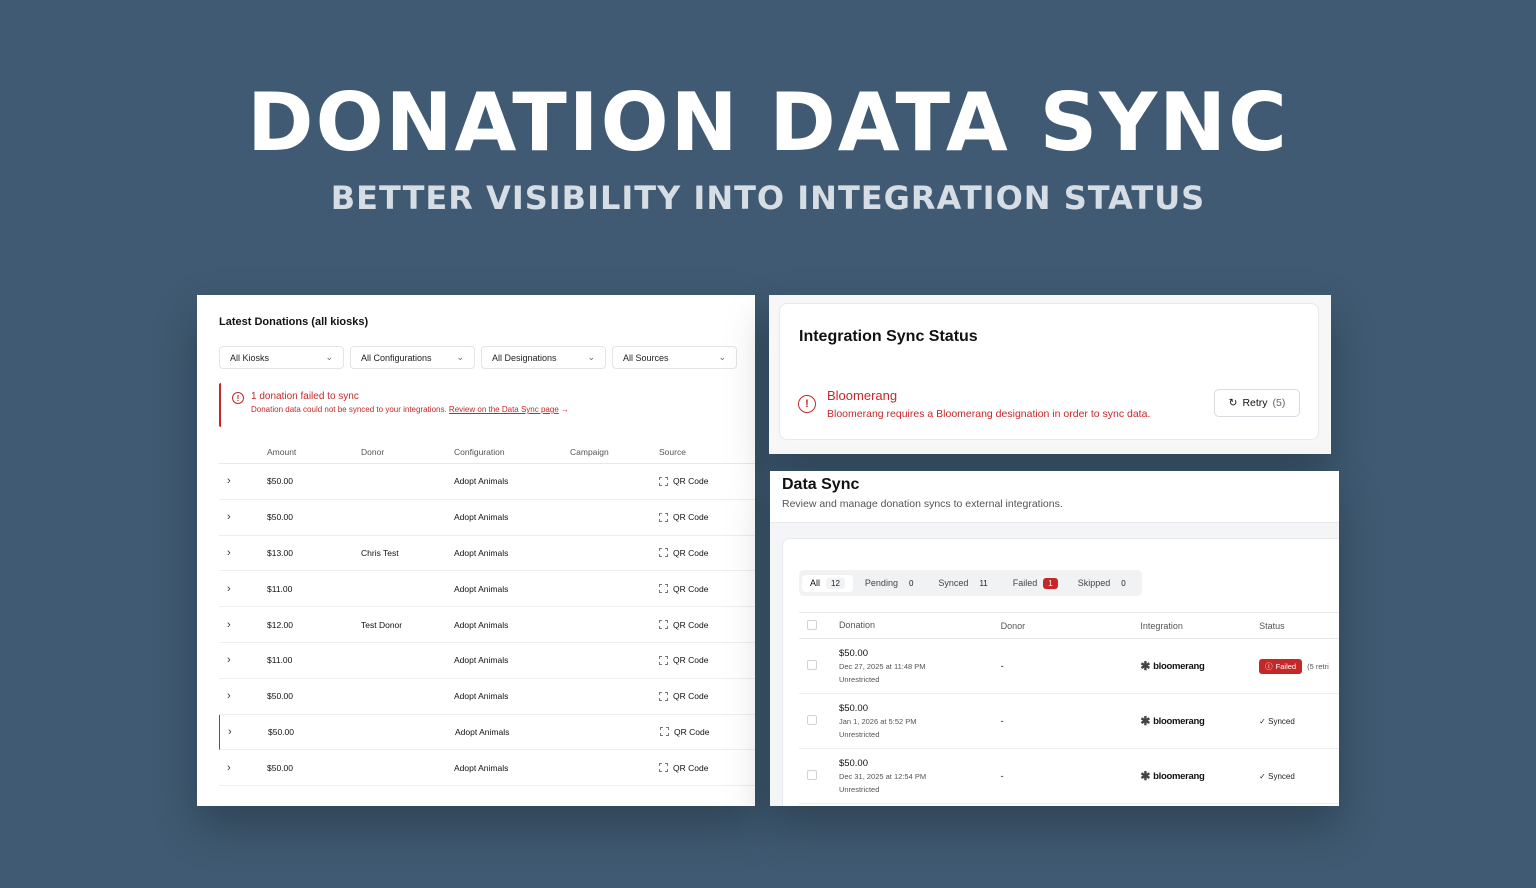 The height and width of the screenshot is (888, 1536). What do you see at coordinates (487, 554) in the screenshot?
I see `table-row: › $13.00 Chris Test Adopt Animals QR Code` at bounding box center [487, 554].